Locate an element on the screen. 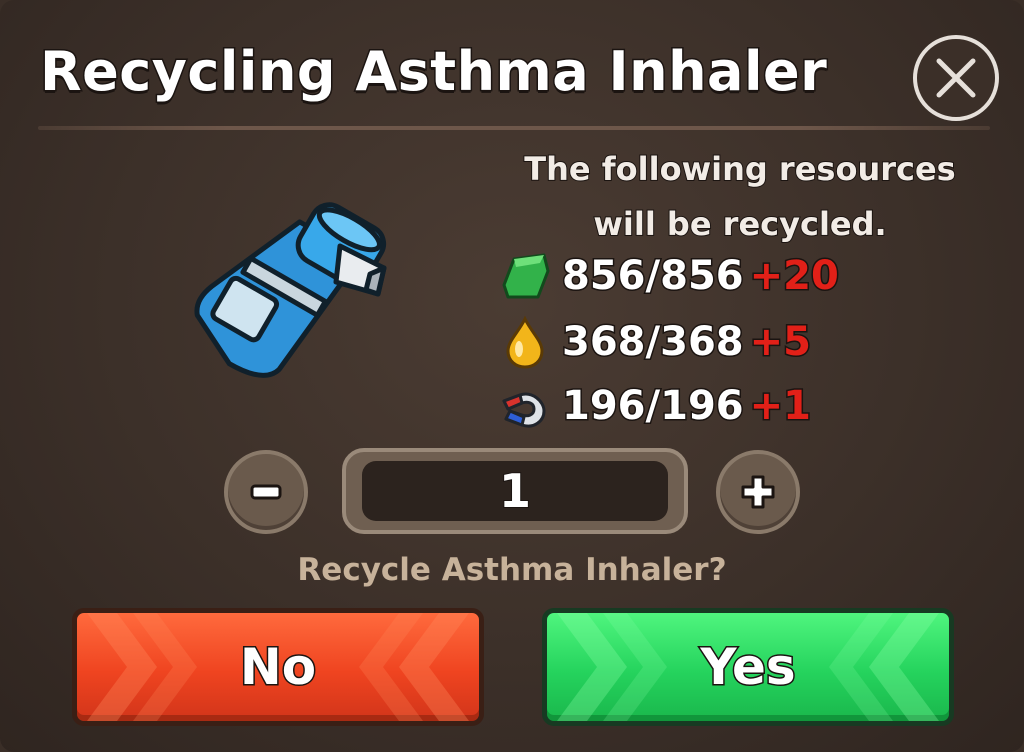  asthma-inhaler-icon is located at coordinates (290, 290).